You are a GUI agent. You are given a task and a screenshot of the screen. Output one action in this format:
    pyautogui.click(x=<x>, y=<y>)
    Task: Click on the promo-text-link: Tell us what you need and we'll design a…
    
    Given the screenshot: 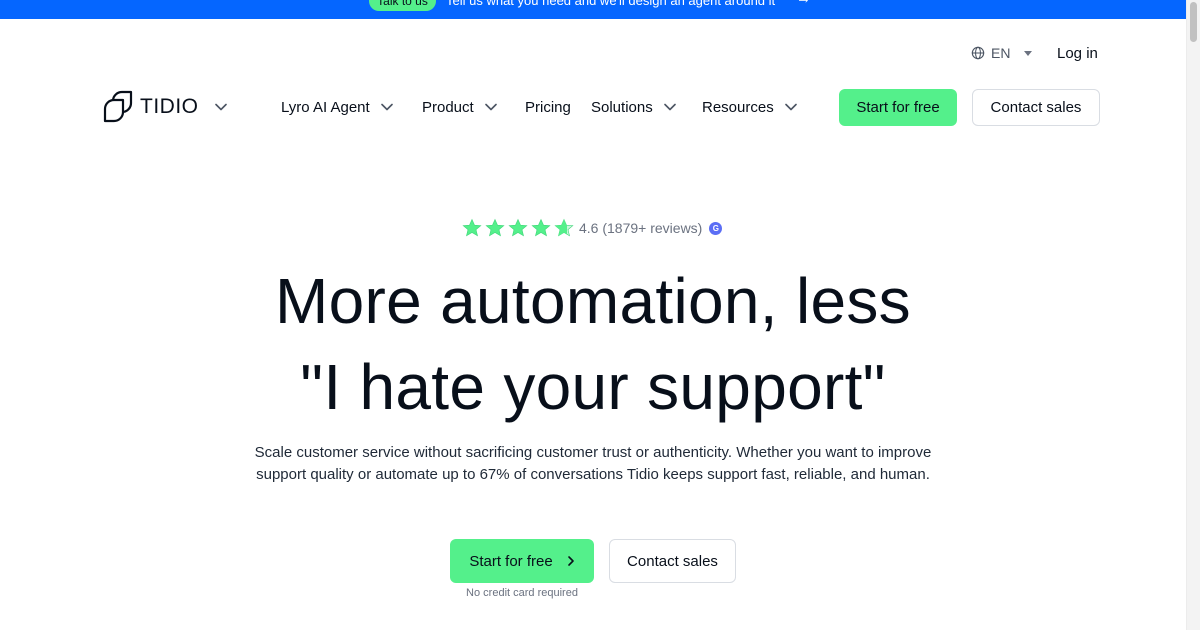 What is the action you would take?
    pyautogui.click(x=610, y=5)
    